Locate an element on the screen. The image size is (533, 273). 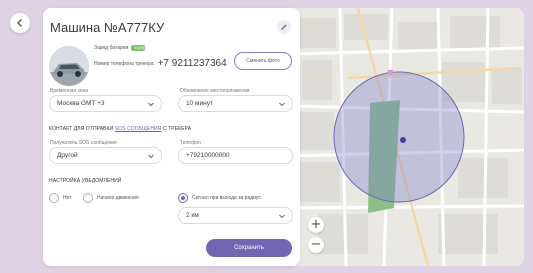
radius-value: 2 км is located at coordinates (192, 215).